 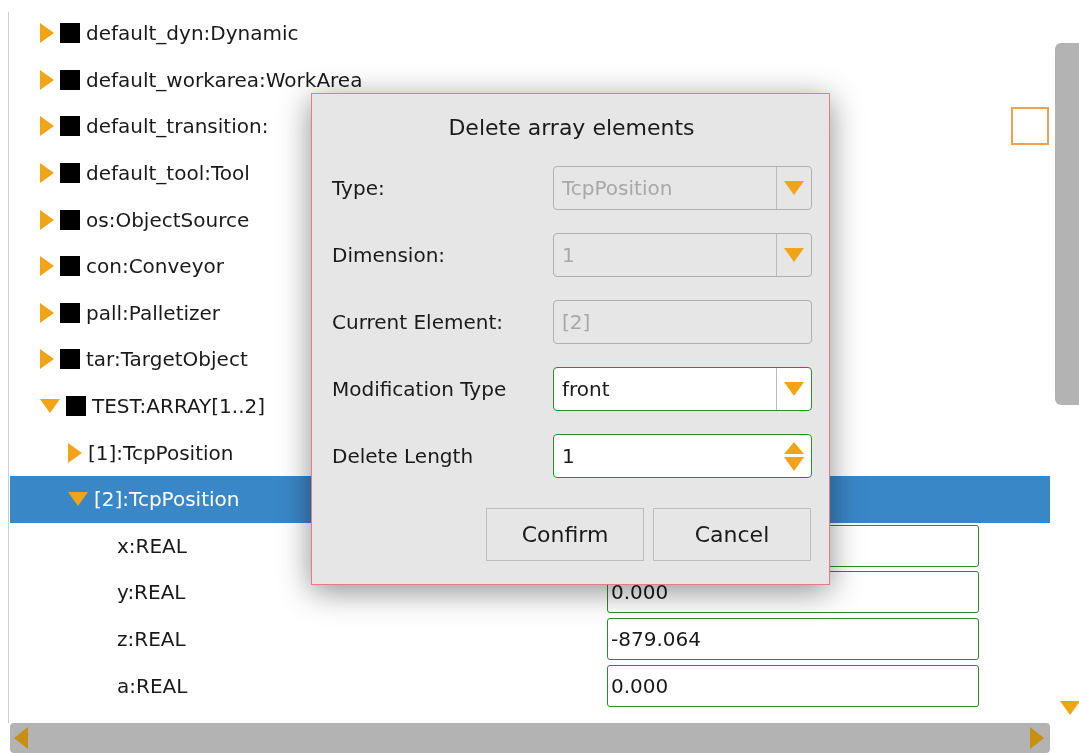 I want to click on field-label: Type:, so click(x=359, y=188).